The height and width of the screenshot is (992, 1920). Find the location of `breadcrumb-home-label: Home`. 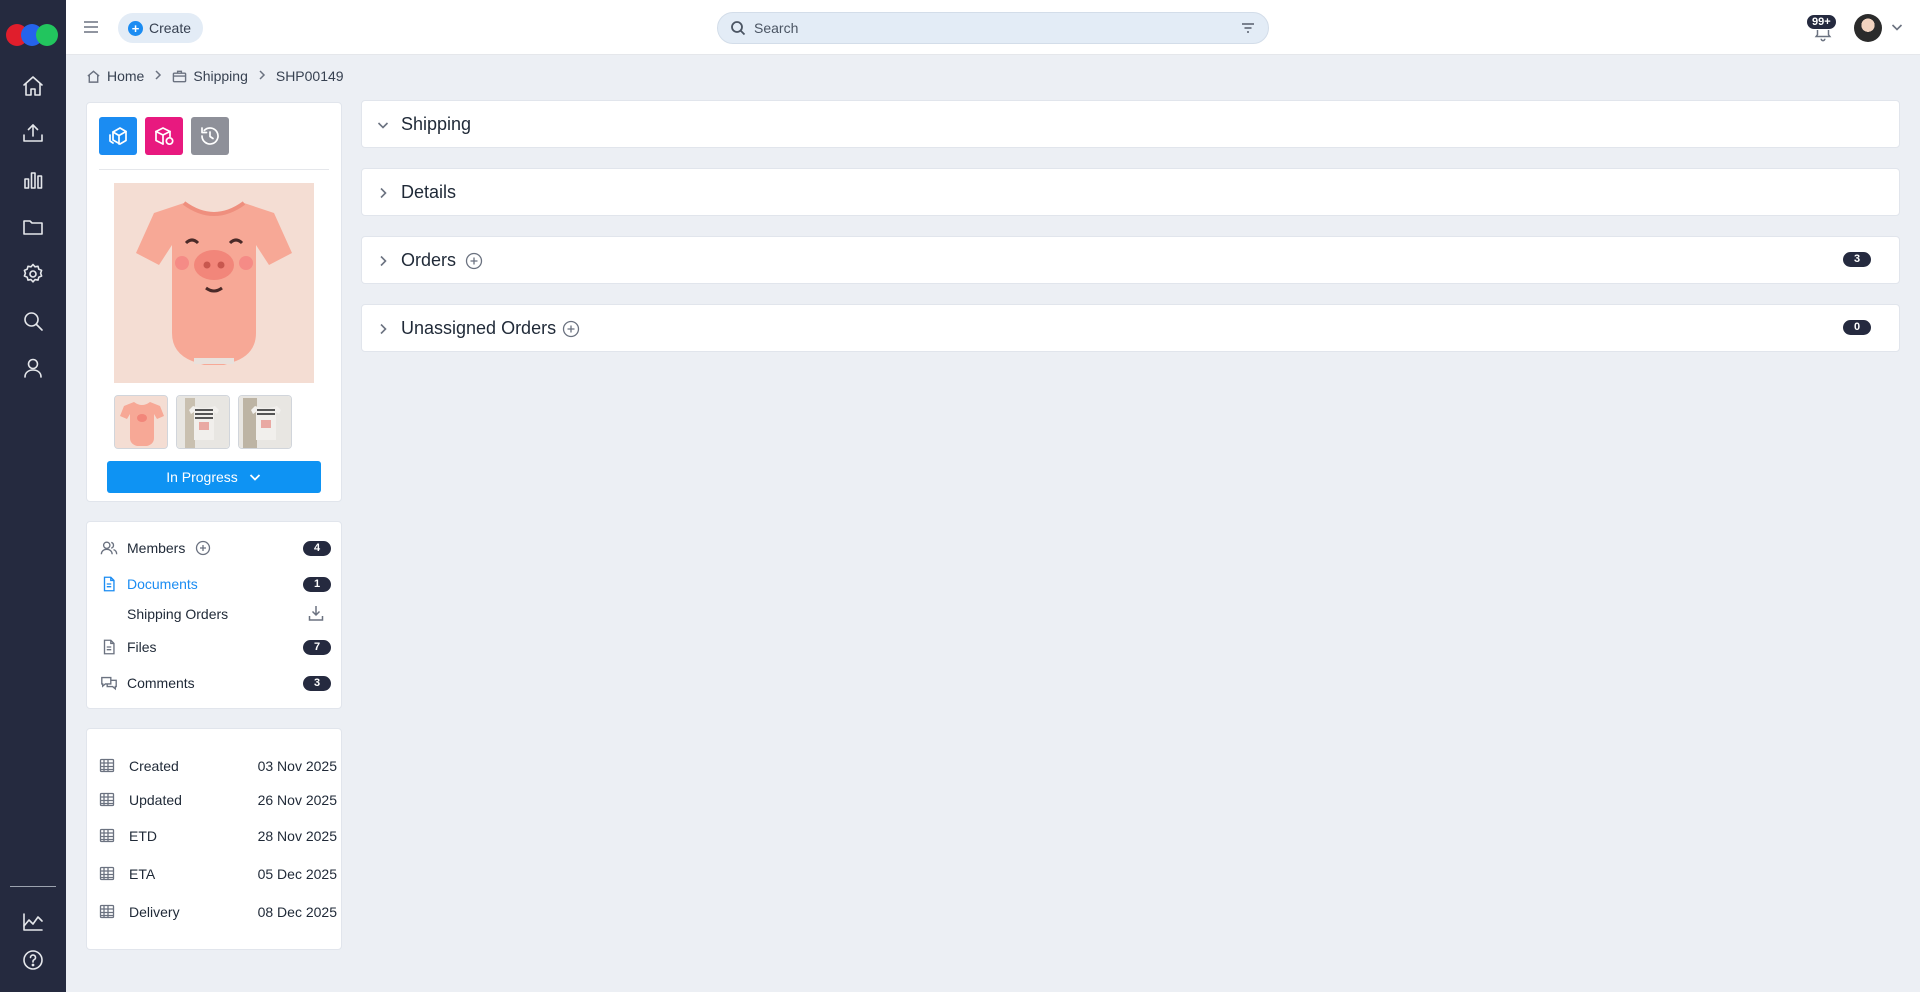

breadcrumb-home-label: Home is located at coordinates (126, 76).